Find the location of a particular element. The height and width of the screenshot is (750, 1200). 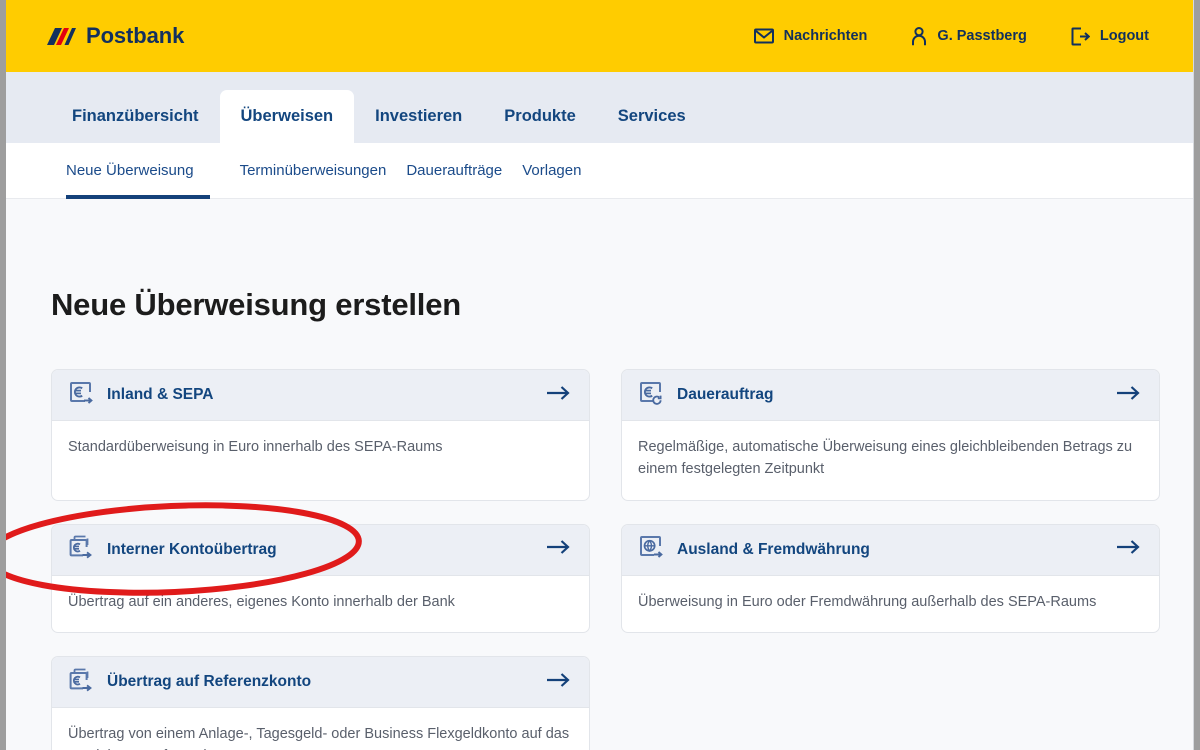

transfer-card-title: Ausland & Fremdwährung is located at coordinates (773, 549).